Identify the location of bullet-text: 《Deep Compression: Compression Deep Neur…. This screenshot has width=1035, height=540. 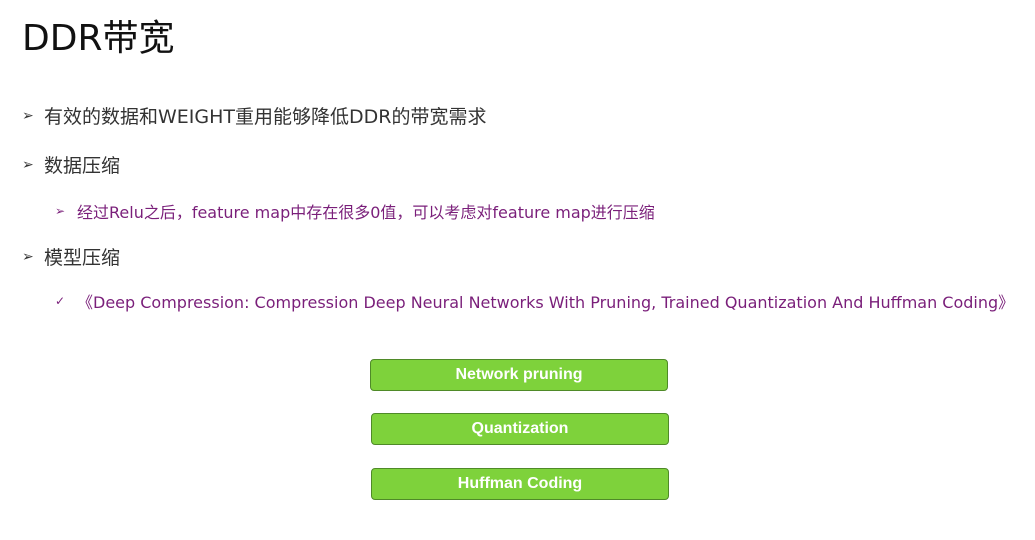
(546, 302).